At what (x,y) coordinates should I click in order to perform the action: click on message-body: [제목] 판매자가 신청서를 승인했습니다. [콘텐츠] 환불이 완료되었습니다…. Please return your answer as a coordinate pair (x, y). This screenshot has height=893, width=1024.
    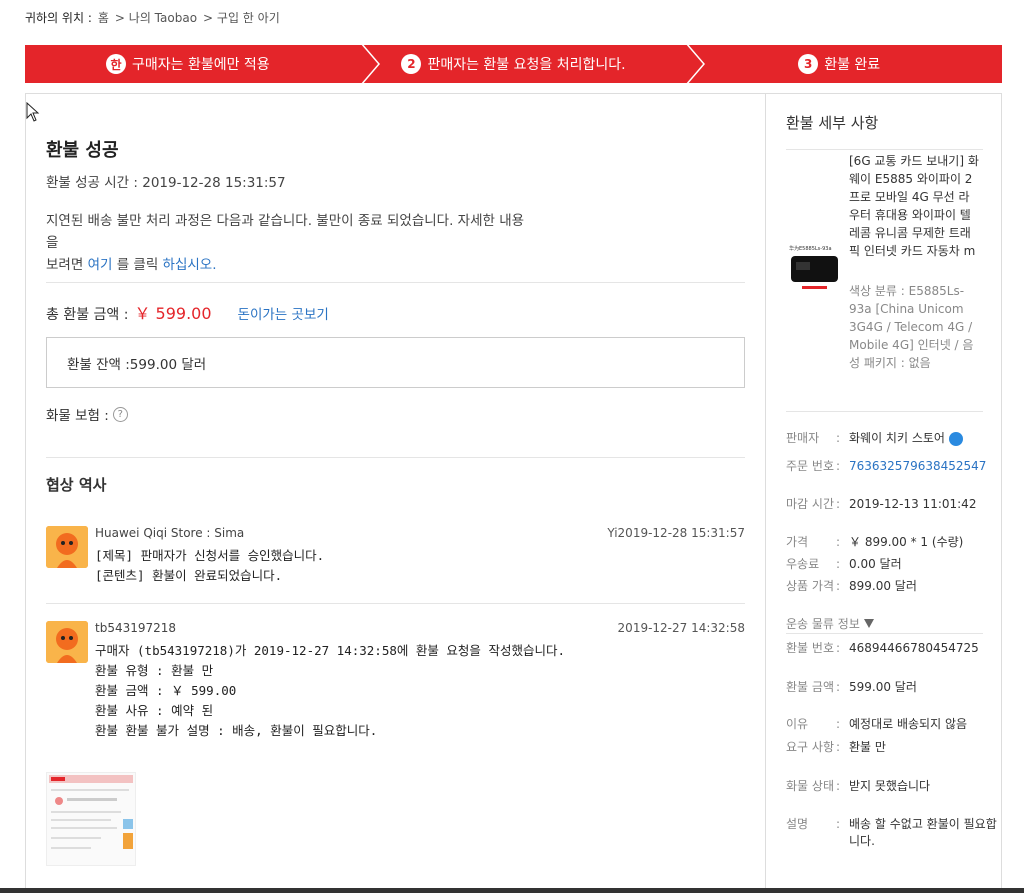
    Looking at the image, I should click on (210, 565).